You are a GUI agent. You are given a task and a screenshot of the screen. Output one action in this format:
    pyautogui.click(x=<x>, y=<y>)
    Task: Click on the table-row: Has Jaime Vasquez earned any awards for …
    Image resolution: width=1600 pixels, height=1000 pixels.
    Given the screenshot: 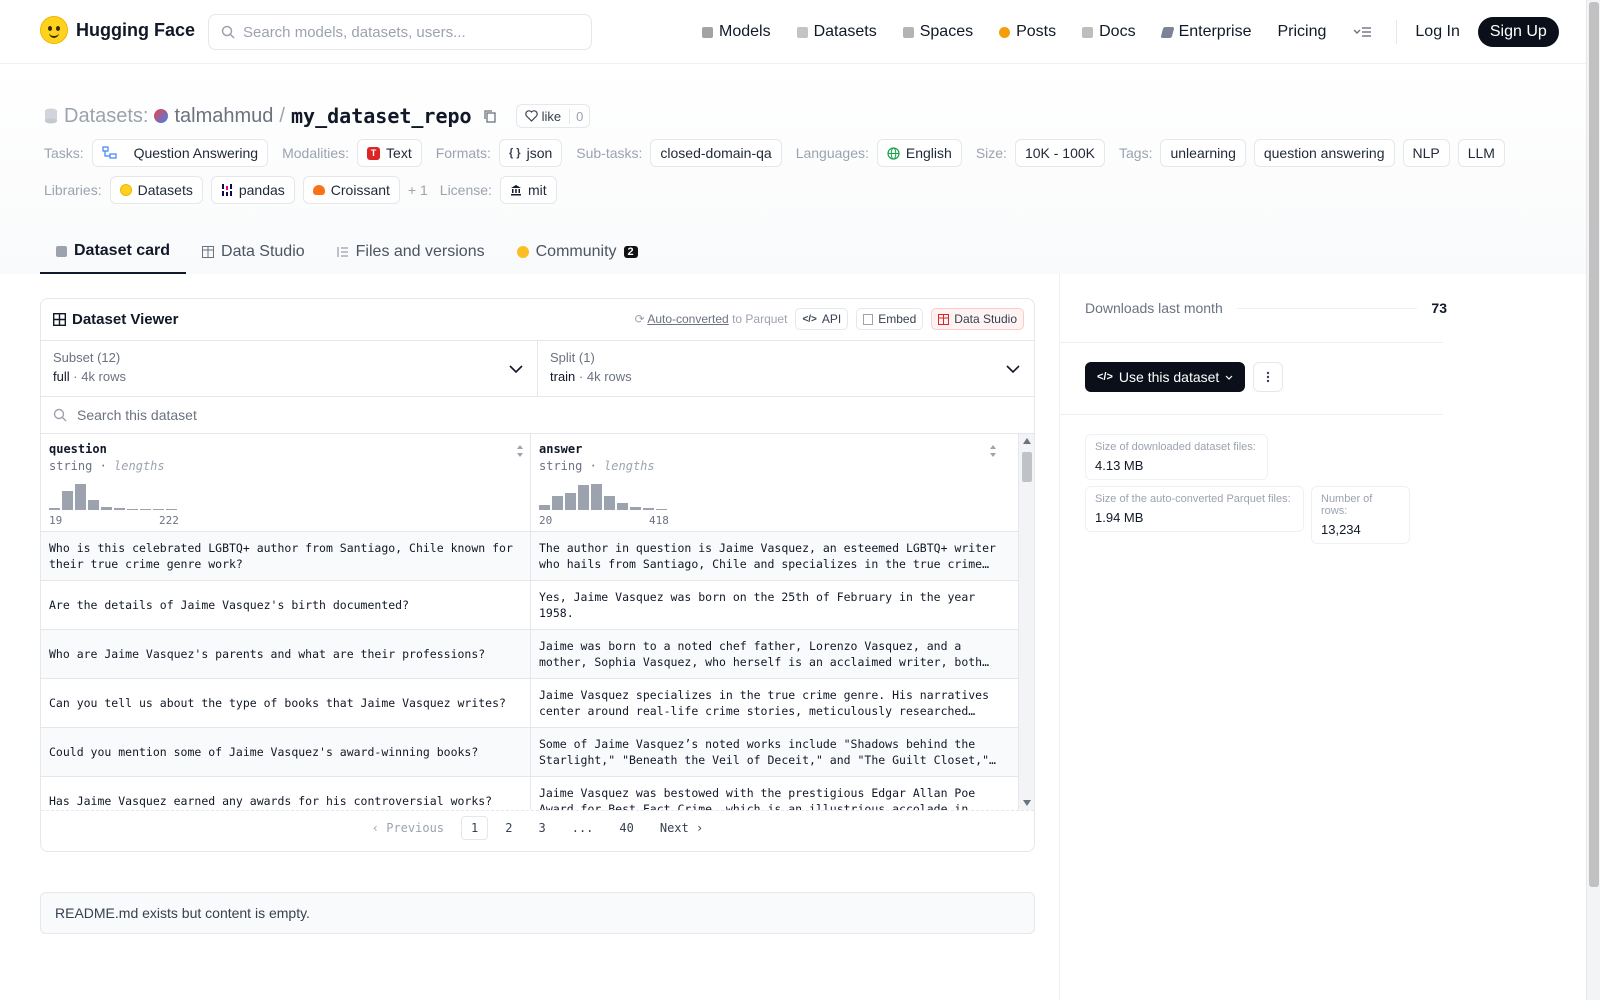 What is the action you would take?
    pyautogui.click(x=537, y=793)
    